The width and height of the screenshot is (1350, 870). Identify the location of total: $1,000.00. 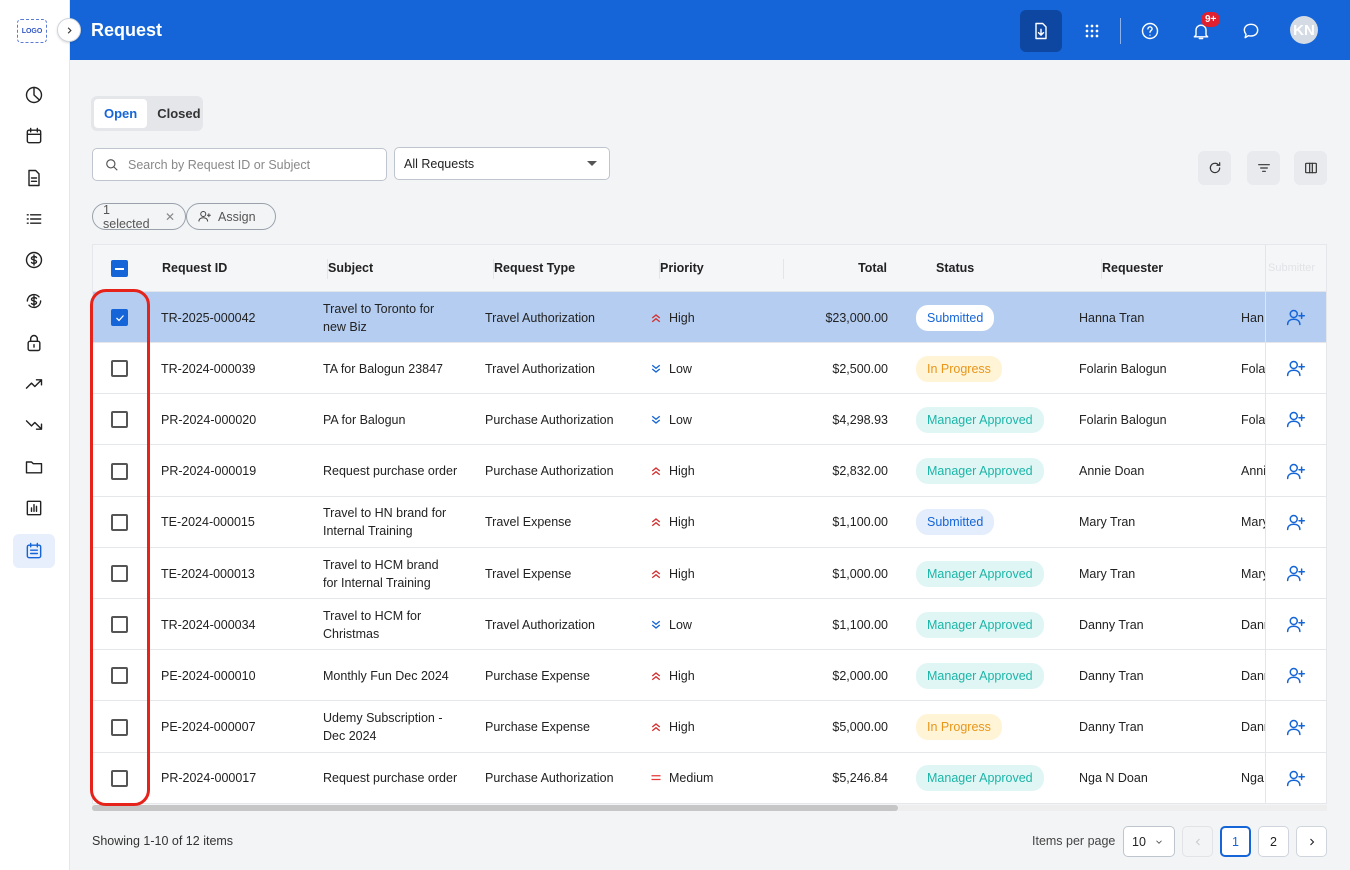
(860, 573).